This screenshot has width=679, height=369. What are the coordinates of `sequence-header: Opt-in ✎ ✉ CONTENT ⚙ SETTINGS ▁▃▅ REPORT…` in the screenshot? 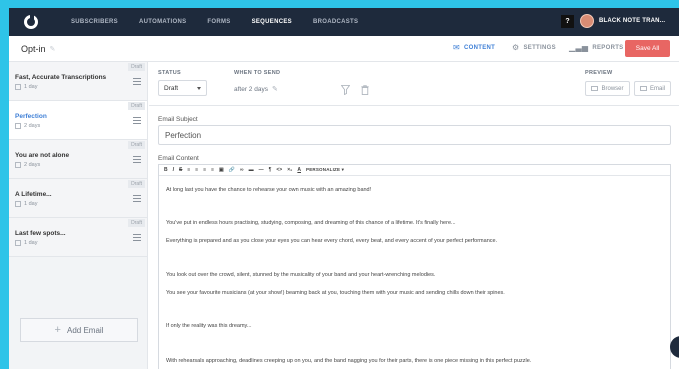 It's located at (344, 49).